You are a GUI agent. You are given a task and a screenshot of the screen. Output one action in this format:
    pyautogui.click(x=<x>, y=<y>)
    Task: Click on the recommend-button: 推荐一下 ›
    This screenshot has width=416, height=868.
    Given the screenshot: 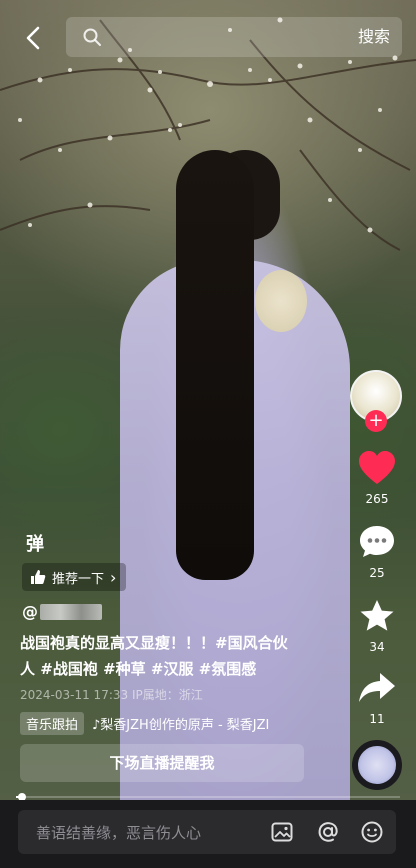 What is the action you would take?
    pyautogui.click(x=74, y=577)
    